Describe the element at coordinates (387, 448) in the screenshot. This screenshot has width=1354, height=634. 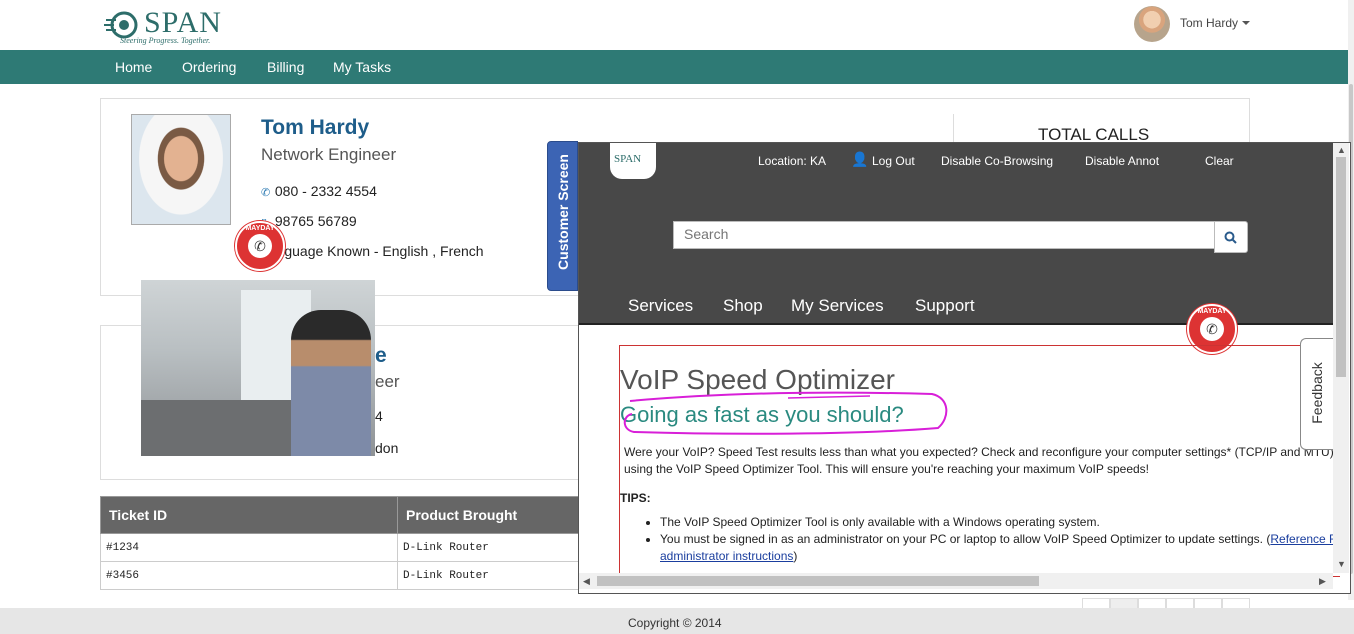
I see `secondary-location-fragment: don` at that location.